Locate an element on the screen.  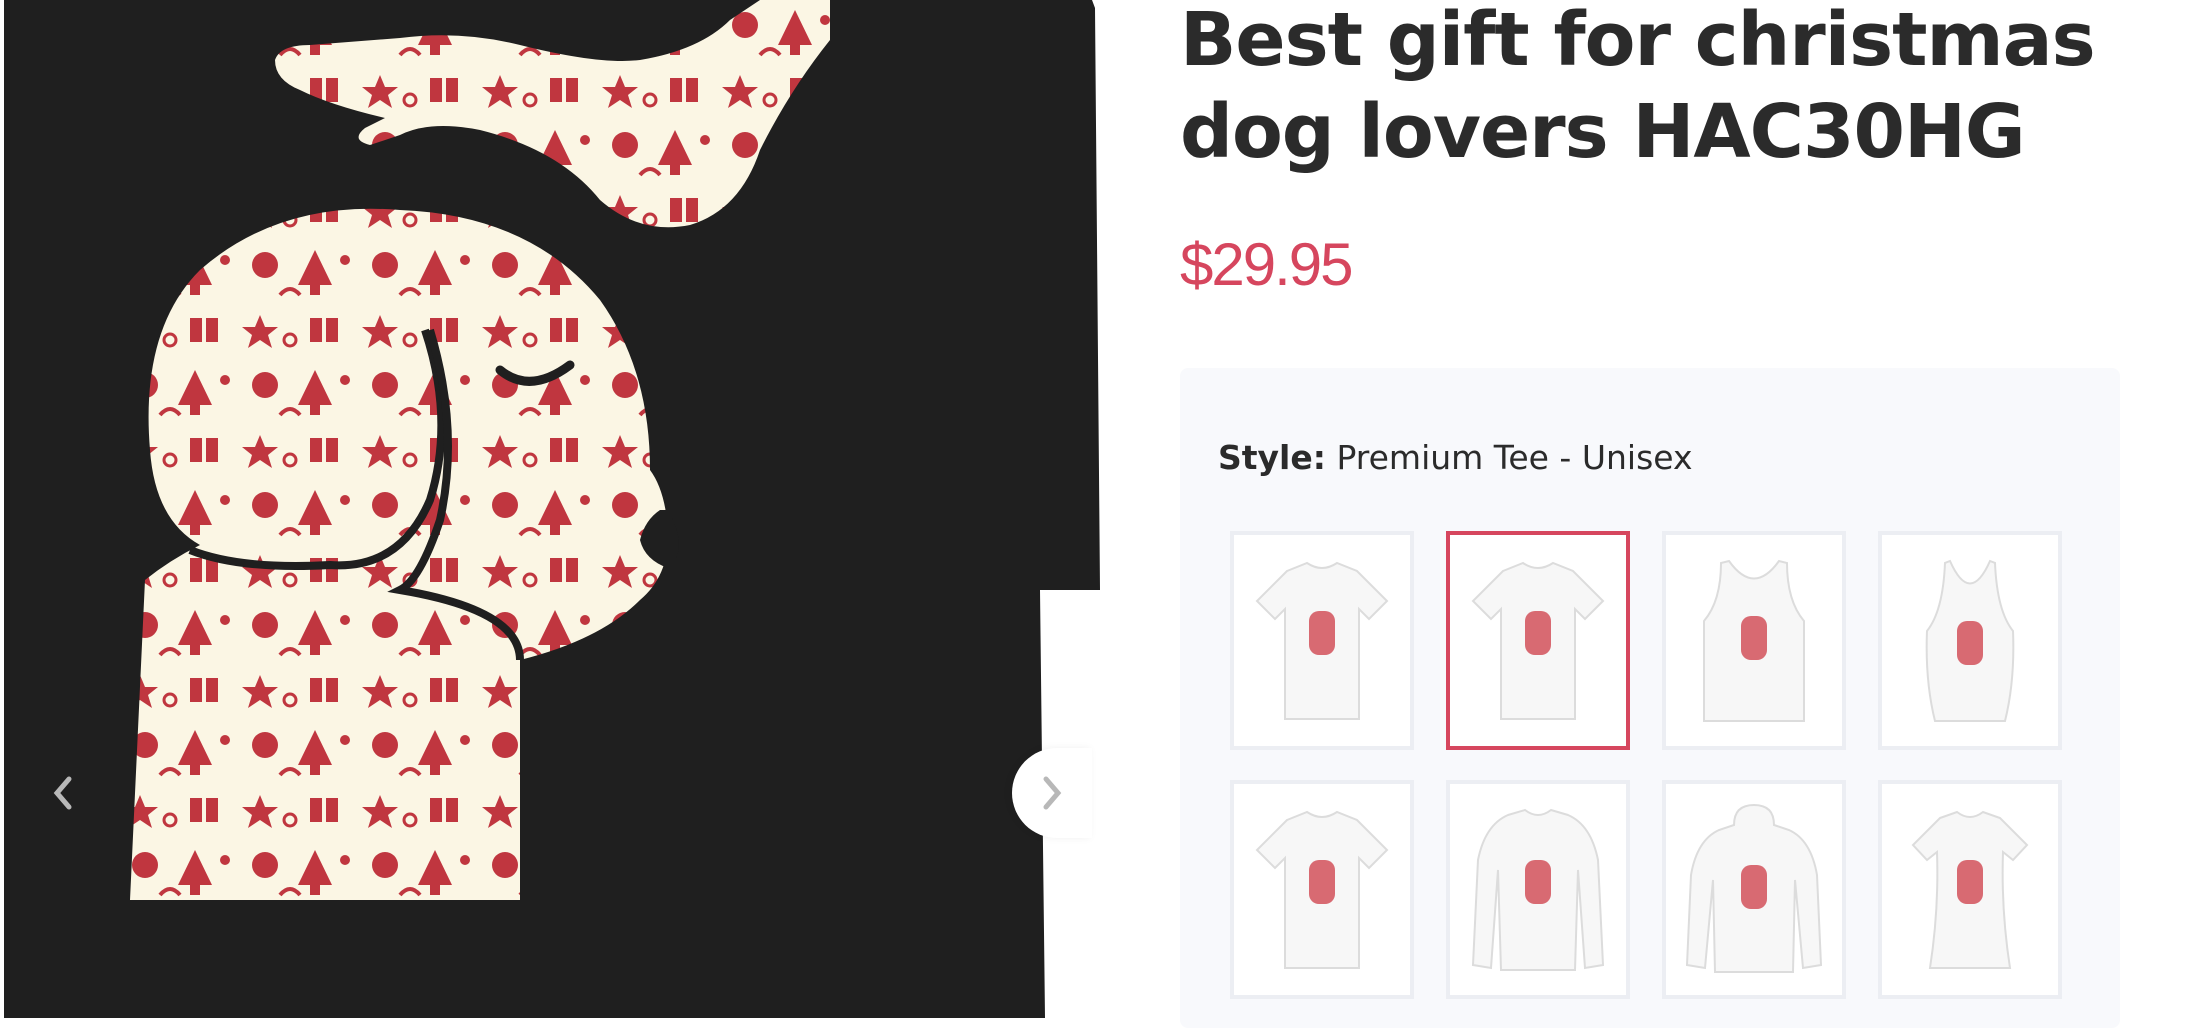
hoodie-thumbnail-icon is located at coordinates (1754, 888).